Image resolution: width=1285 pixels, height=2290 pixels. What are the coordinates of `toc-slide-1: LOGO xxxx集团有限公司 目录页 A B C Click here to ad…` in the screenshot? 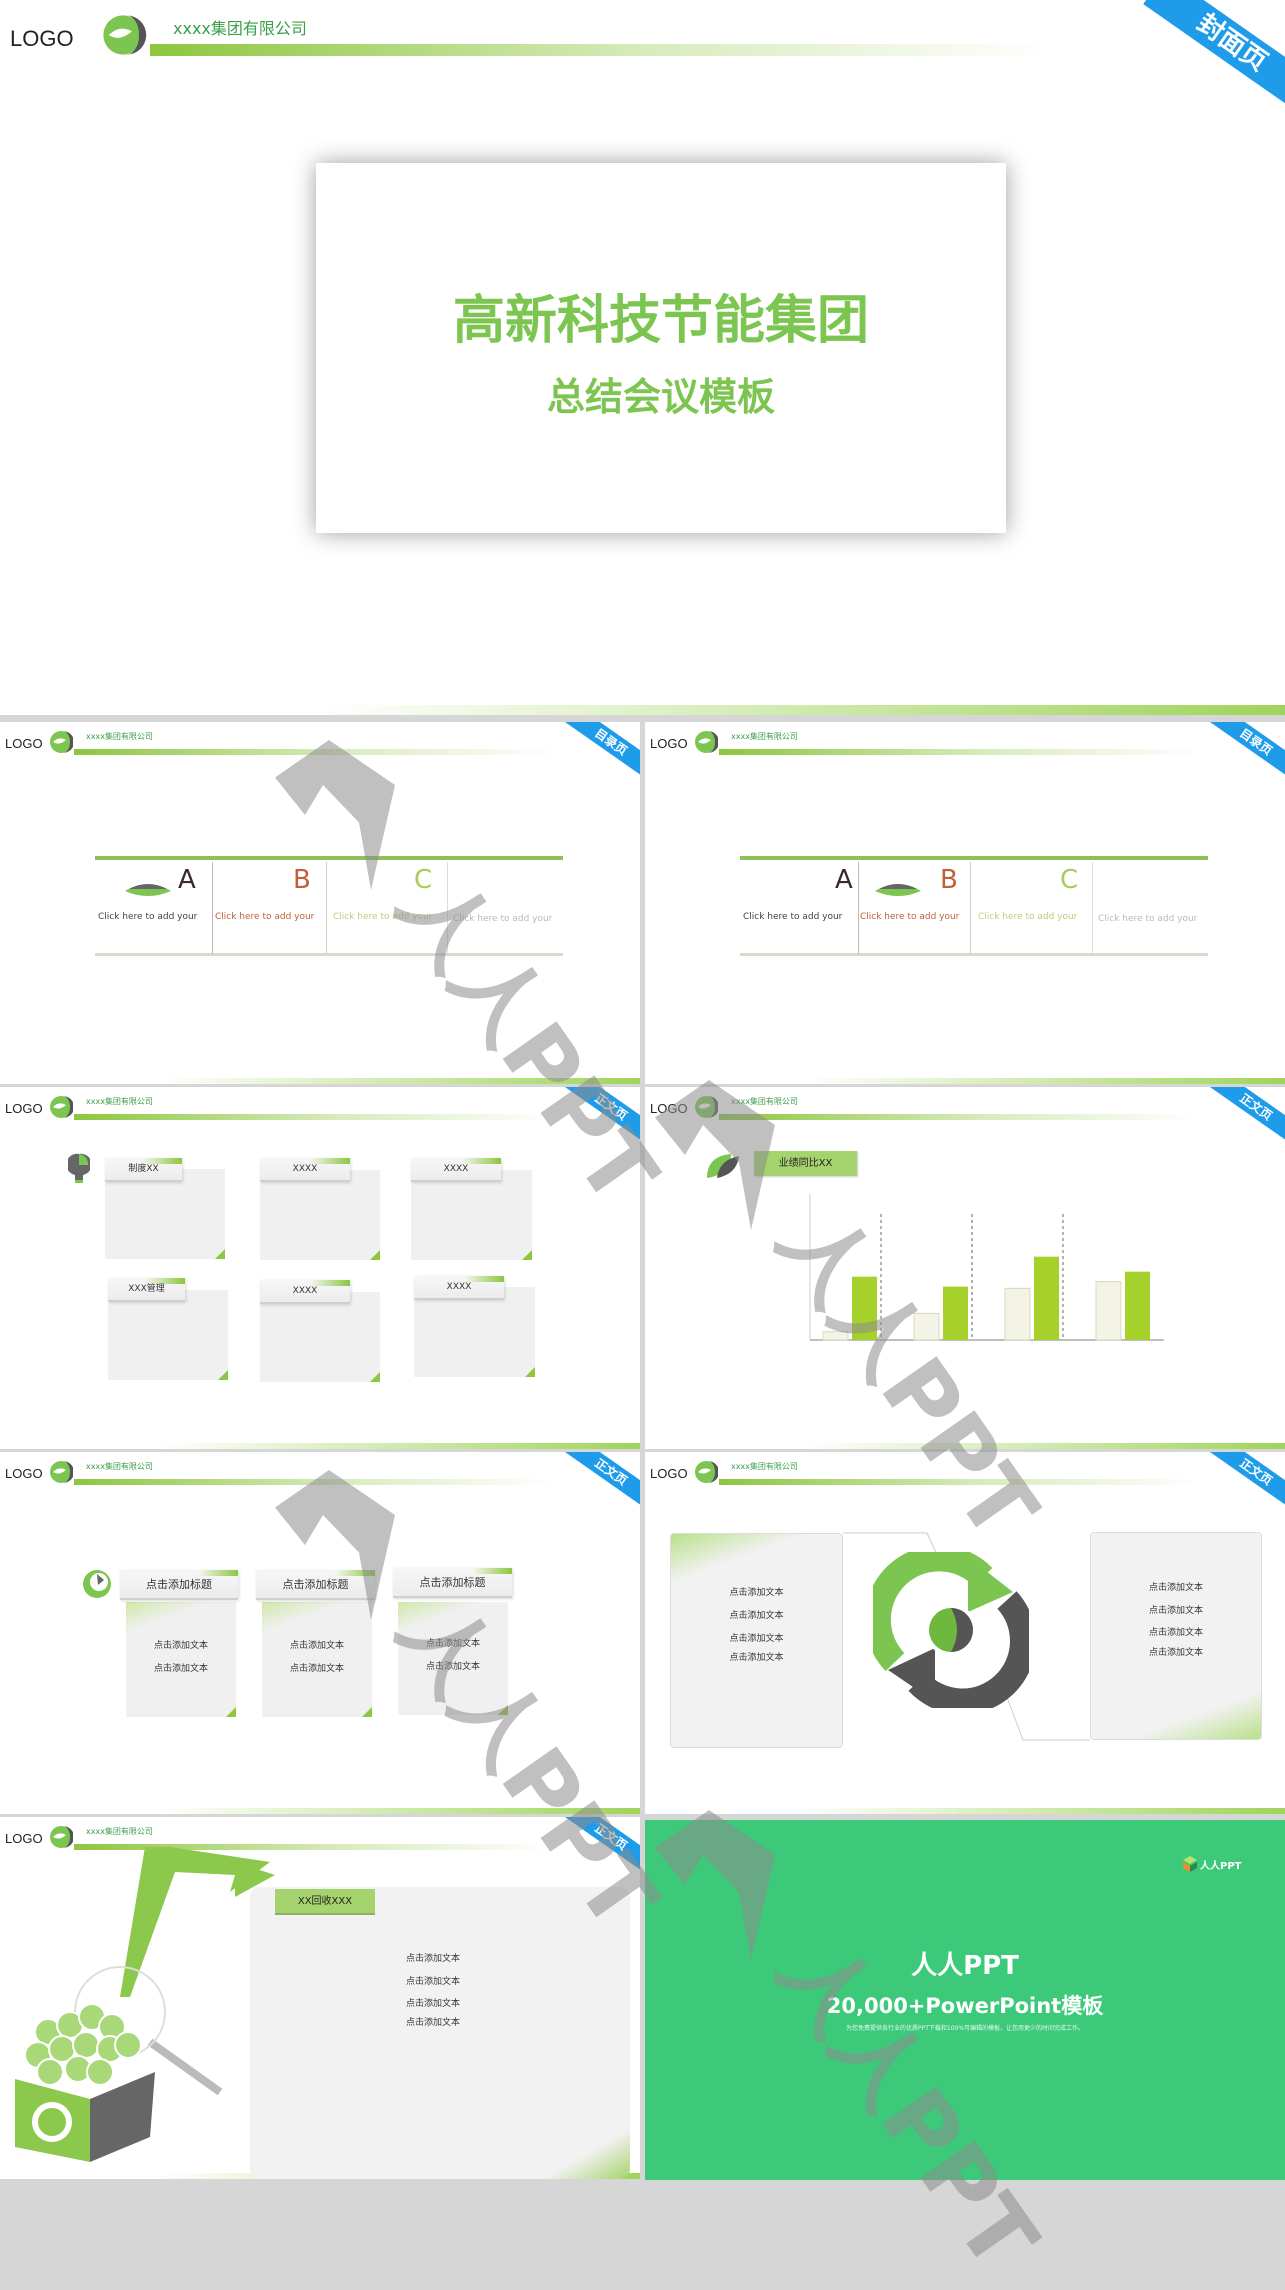 It's located at (320, 903).